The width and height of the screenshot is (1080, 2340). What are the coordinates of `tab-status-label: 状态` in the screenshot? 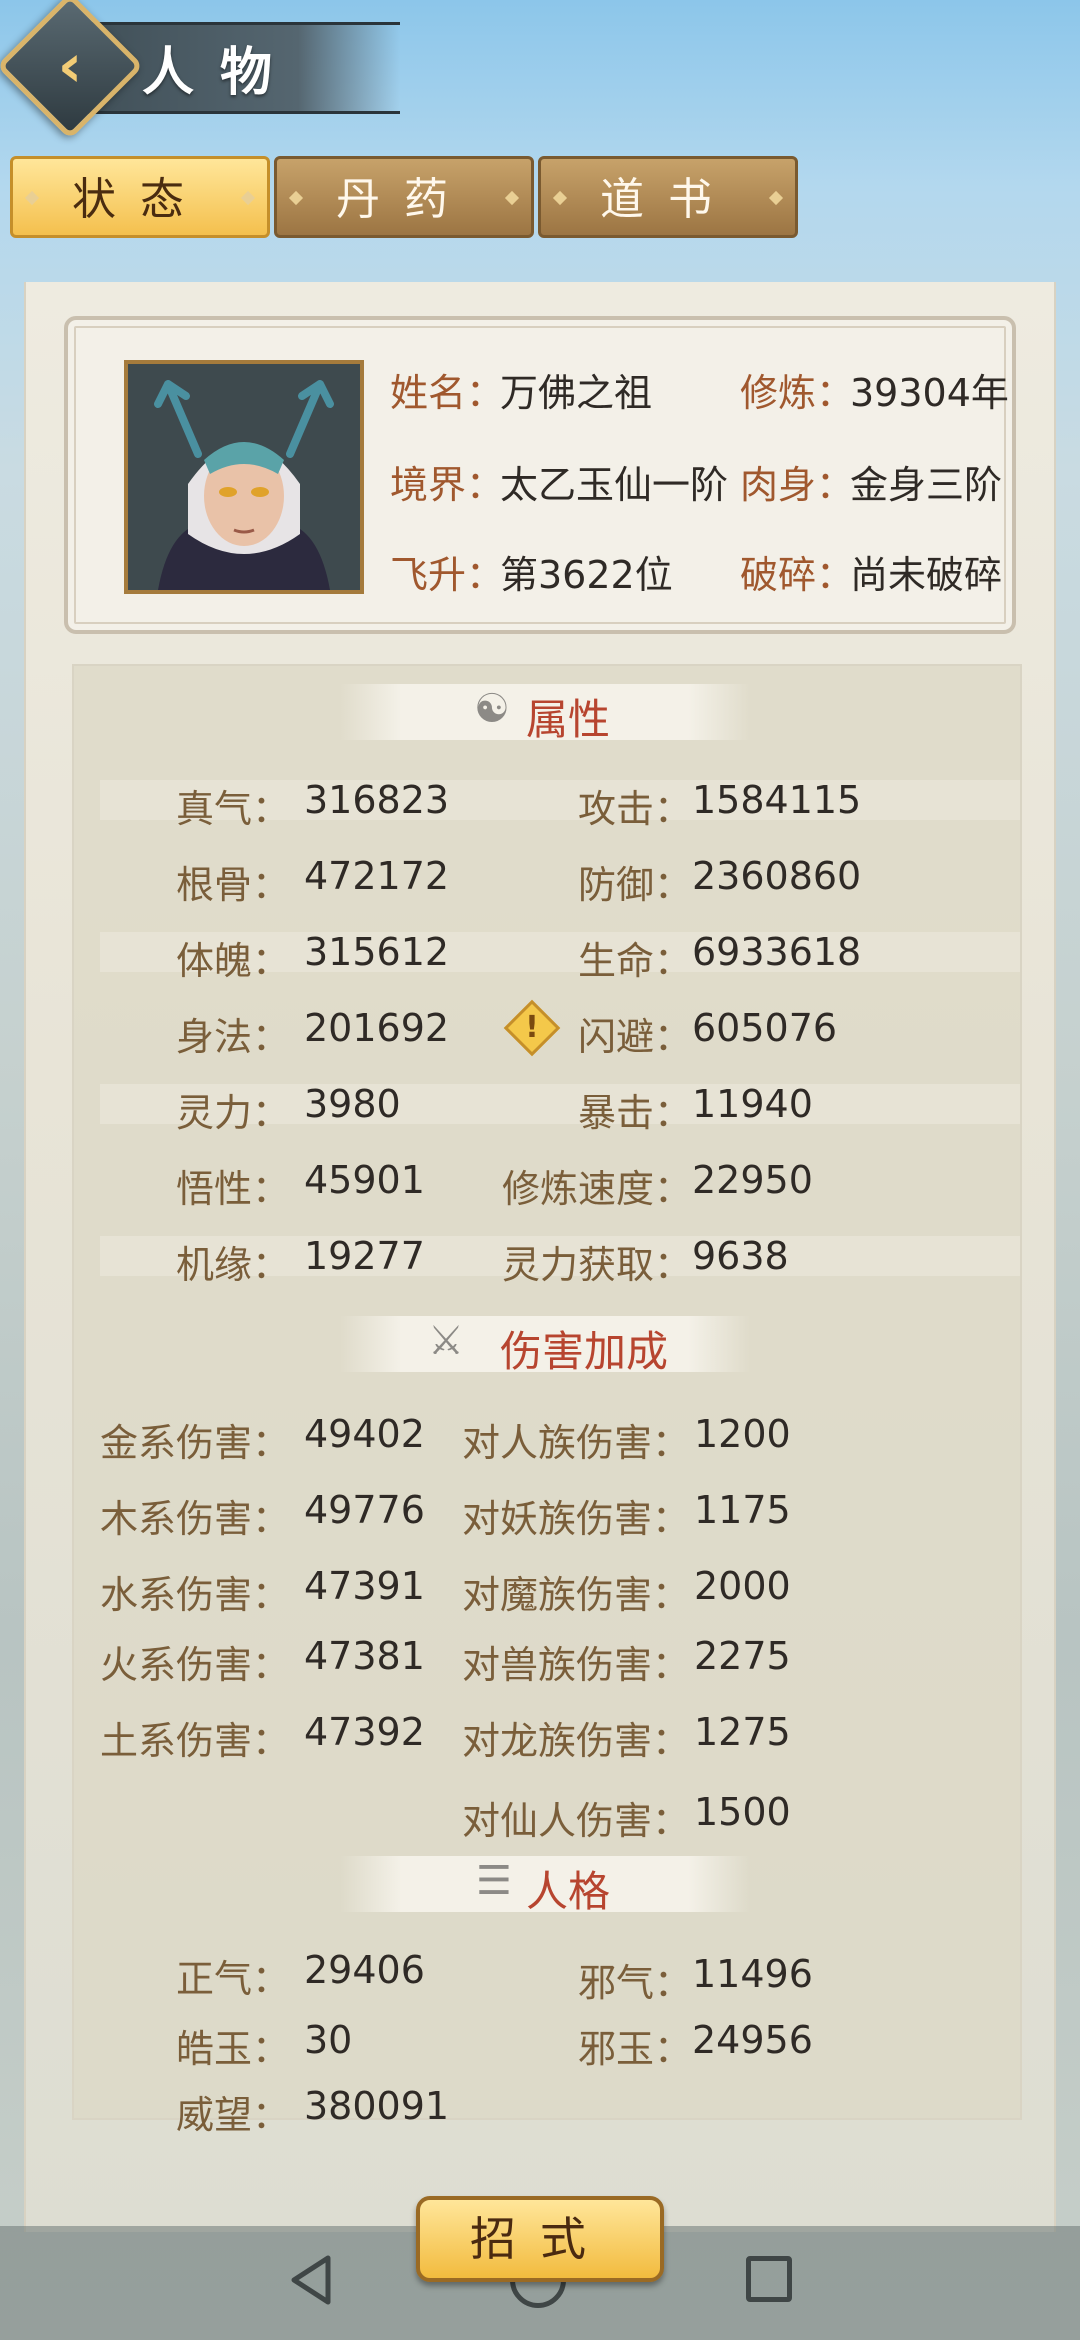 It's located at (140, 199).